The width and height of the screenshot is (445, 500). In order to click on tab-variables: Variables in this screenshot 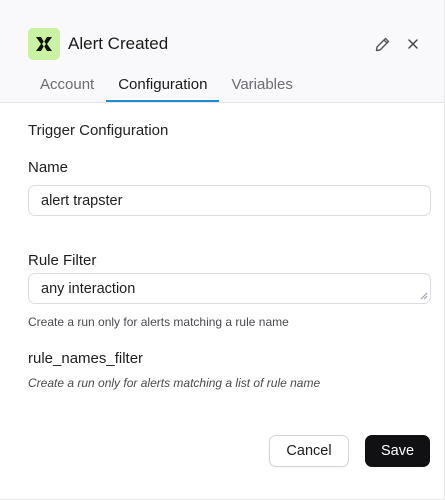, I will do `click(261, 85)`.